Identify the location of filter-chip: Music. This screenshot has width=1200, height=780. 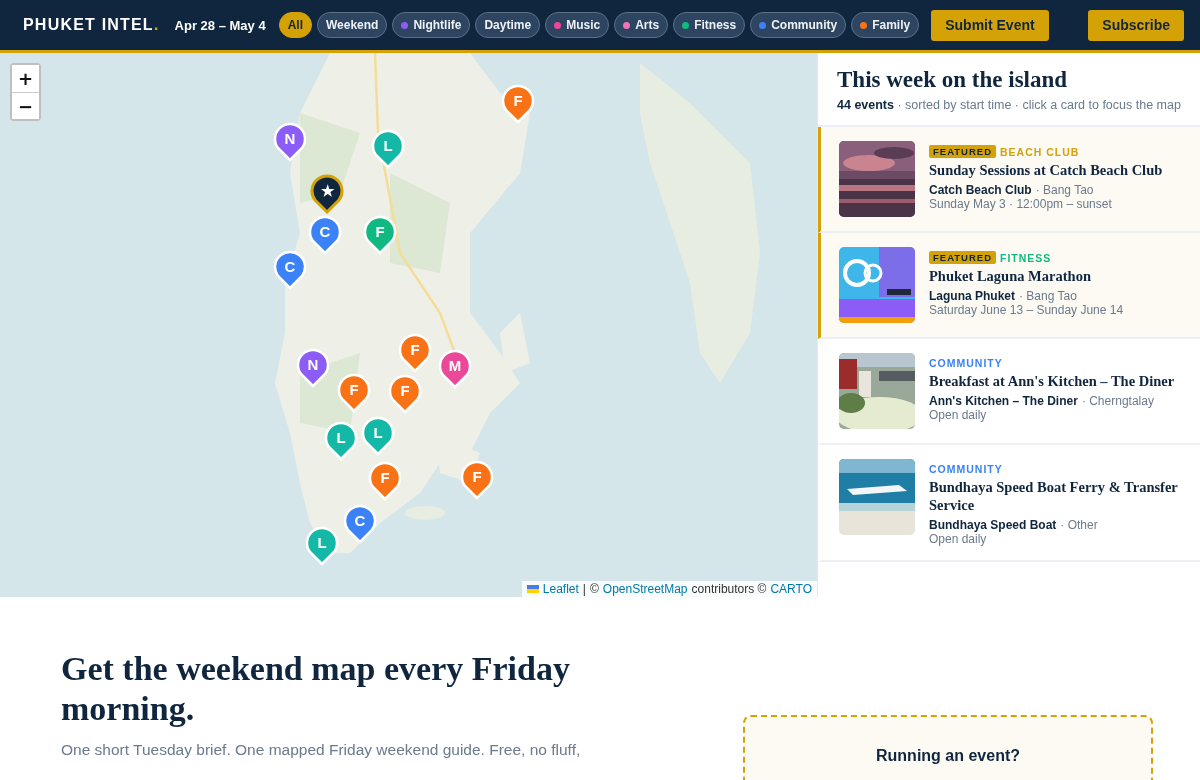
(577, 25).